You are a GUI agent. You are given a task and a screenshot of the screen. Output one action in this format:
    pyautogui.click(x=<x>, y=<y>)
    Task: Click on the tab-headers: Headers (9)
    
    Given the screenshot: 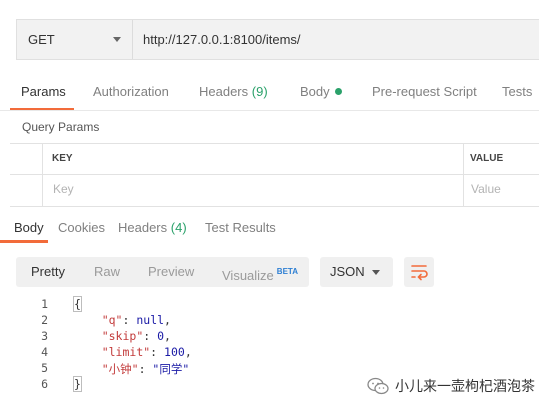 What is the action you would take?
    pyautogui.click(x=233, y=93)
    